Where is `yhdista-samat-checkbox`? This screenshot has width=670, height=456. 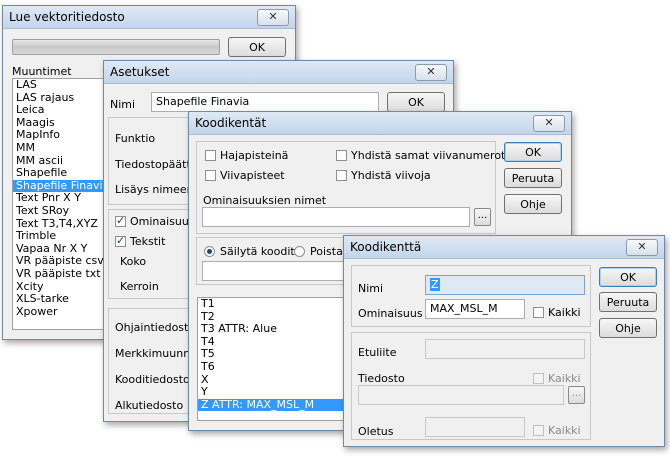 yhdista-samat-checkbox is located at coordinates (341, 155).